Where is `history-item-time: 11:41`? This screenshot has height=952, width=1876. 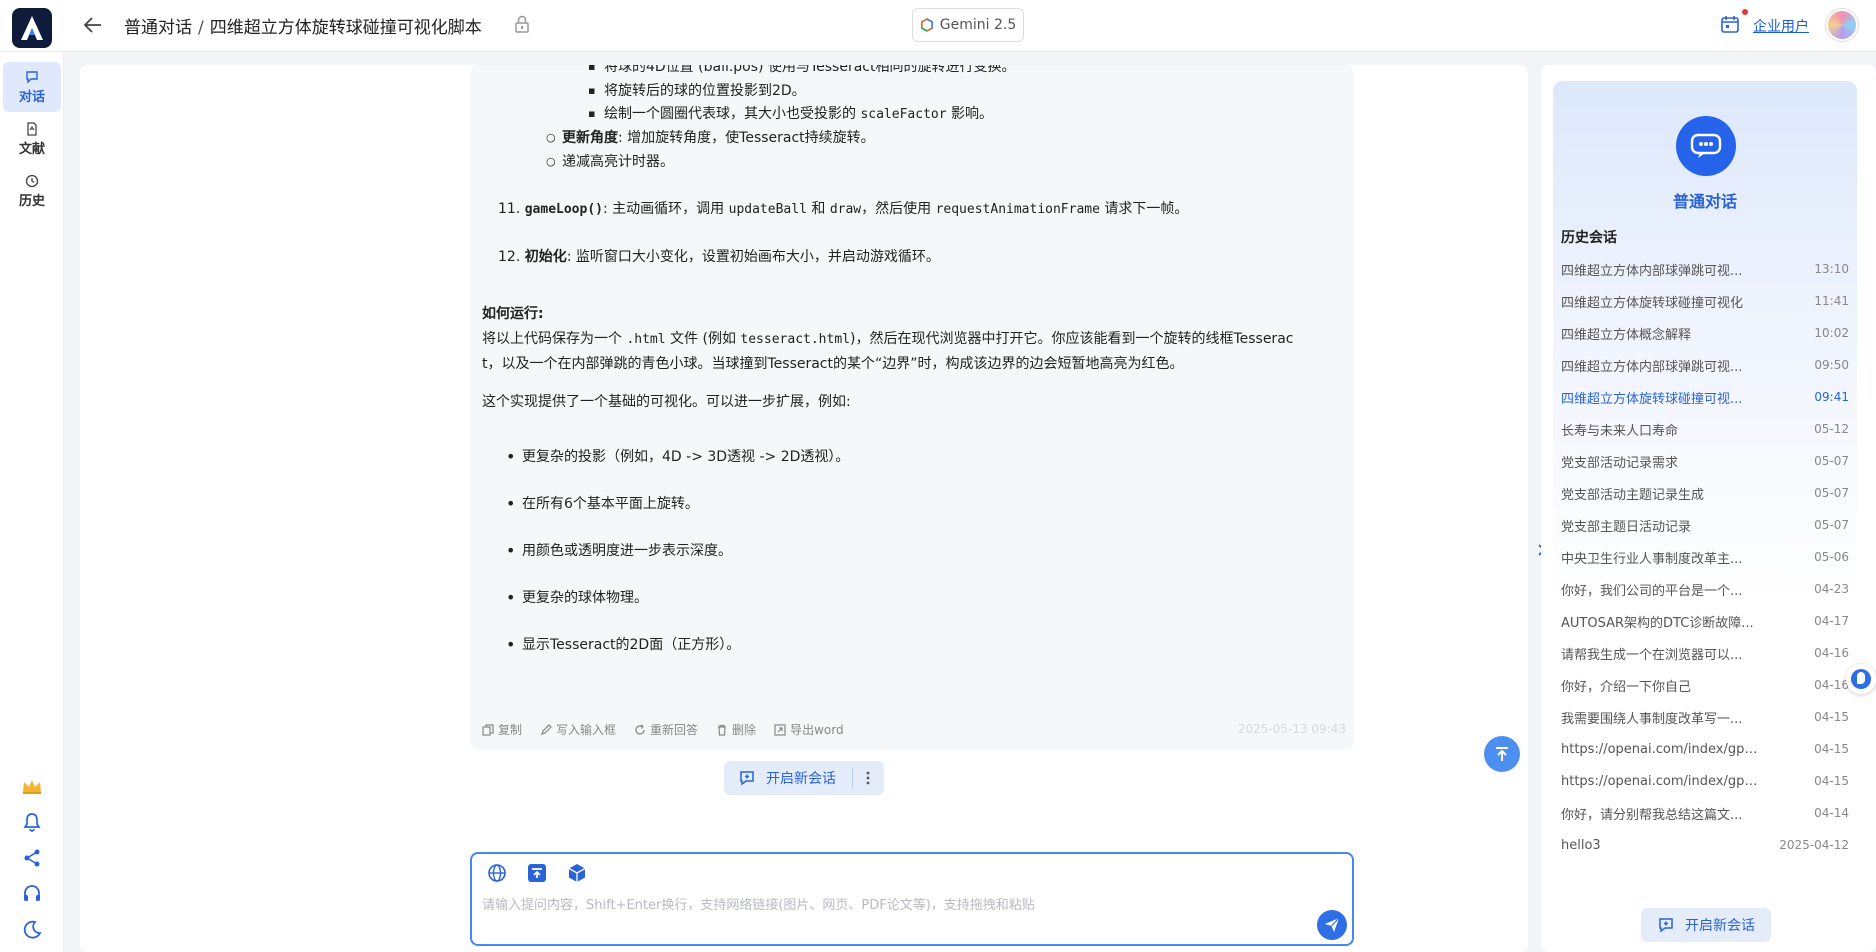 history-item-time: 11:41 is located at coordinates (1831, 301).